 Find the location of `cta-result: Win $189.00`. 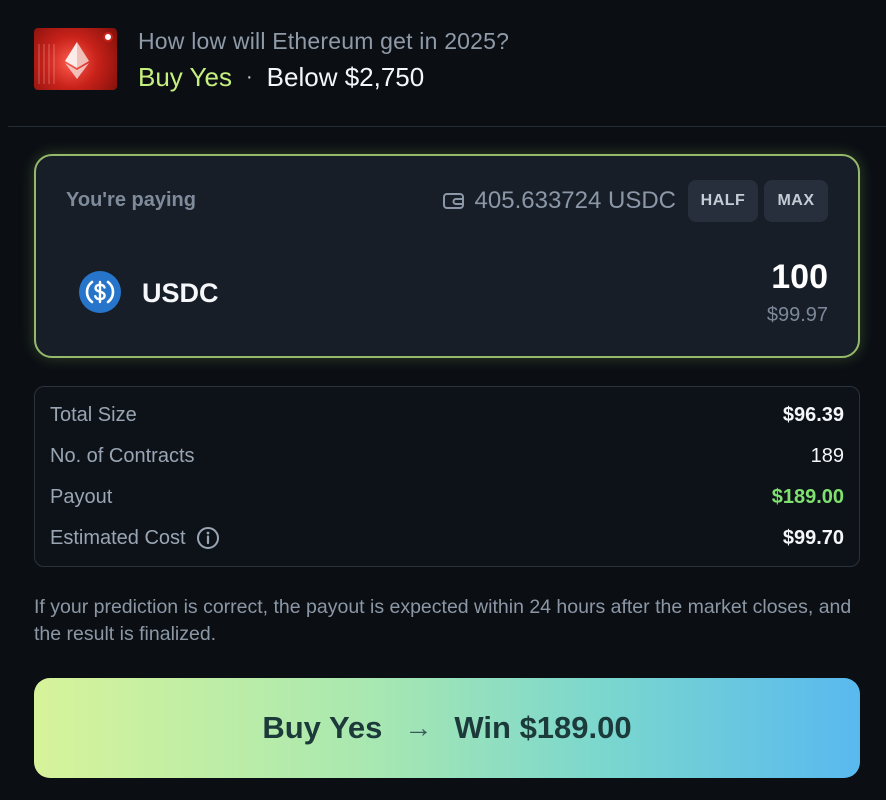

cta-result: Win $189.00 is located at coordinates (543, 727).